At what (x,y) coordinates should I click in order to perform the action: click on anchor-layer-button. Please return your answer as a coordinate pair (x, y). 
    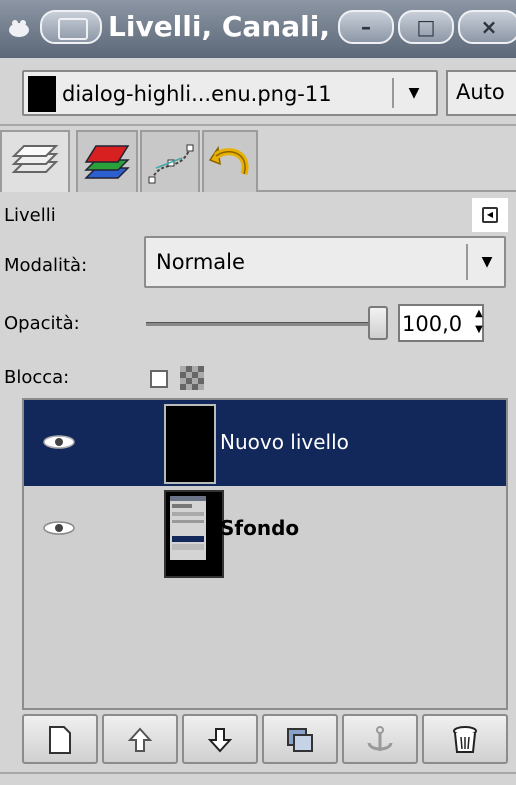
    Looking at the image, I should click on (380, 739).